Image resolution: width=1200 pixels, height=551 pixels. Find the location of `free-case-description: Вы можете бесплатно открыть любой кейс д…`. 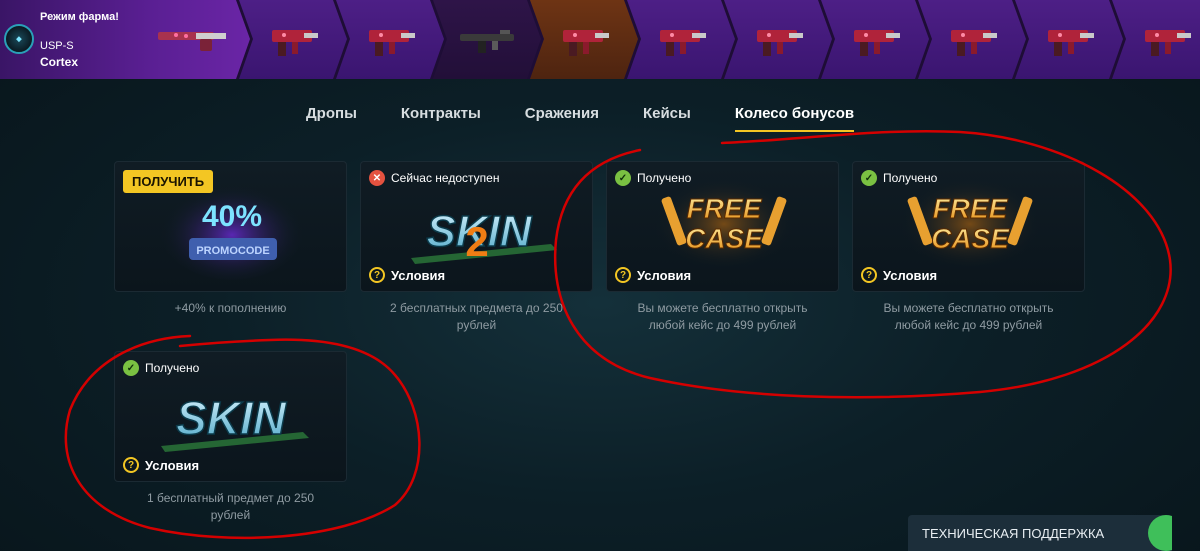

free-case-description: Вы можете бесплатно открыть любой кейс д… is located at coordinates (722, 317).